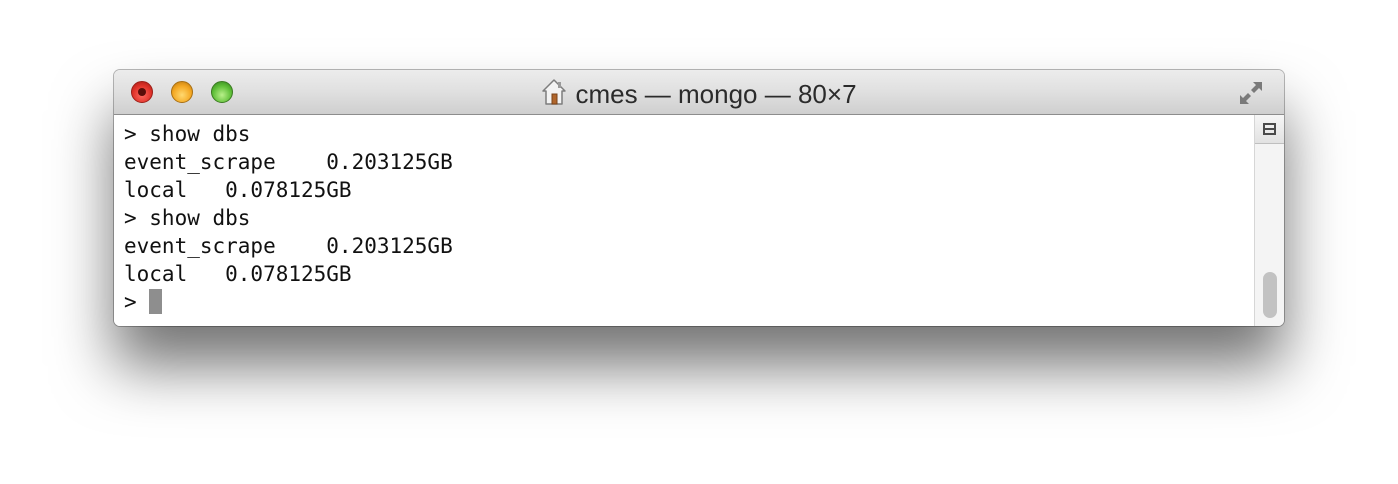  Describe the element at coordinates (156, 301) in the screenshot. I see `text-cursor` at that location.